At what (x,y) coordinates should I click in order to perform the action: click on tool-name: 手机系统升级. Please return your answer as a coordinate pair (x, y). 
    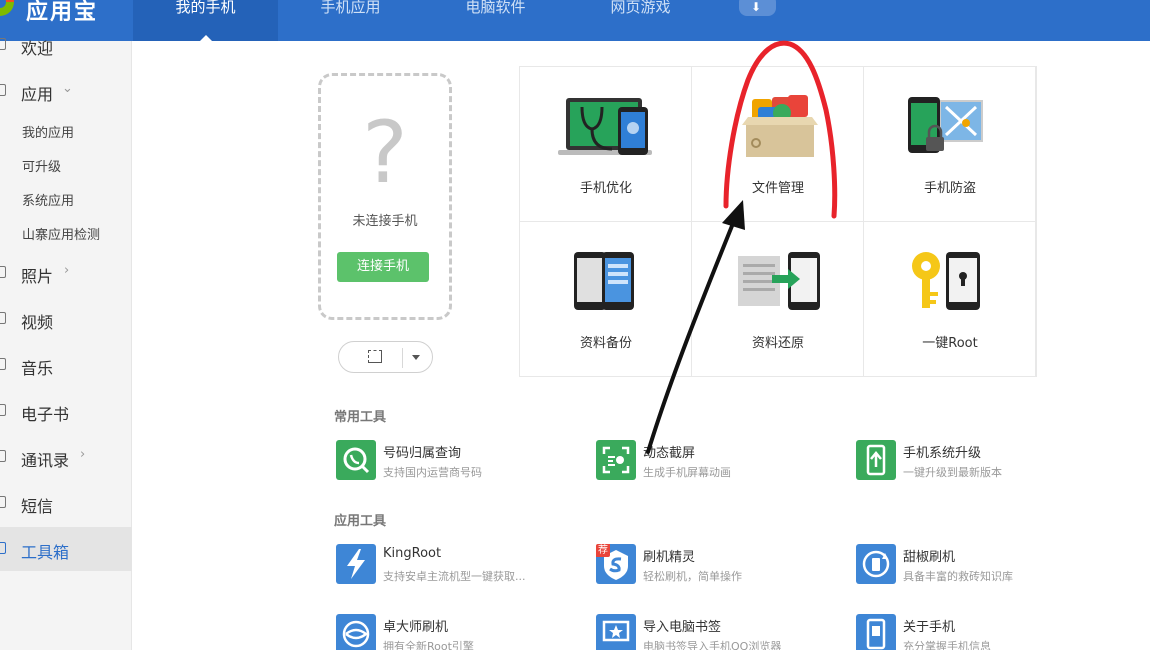
    Looking at the image, I should click on (942, 453).